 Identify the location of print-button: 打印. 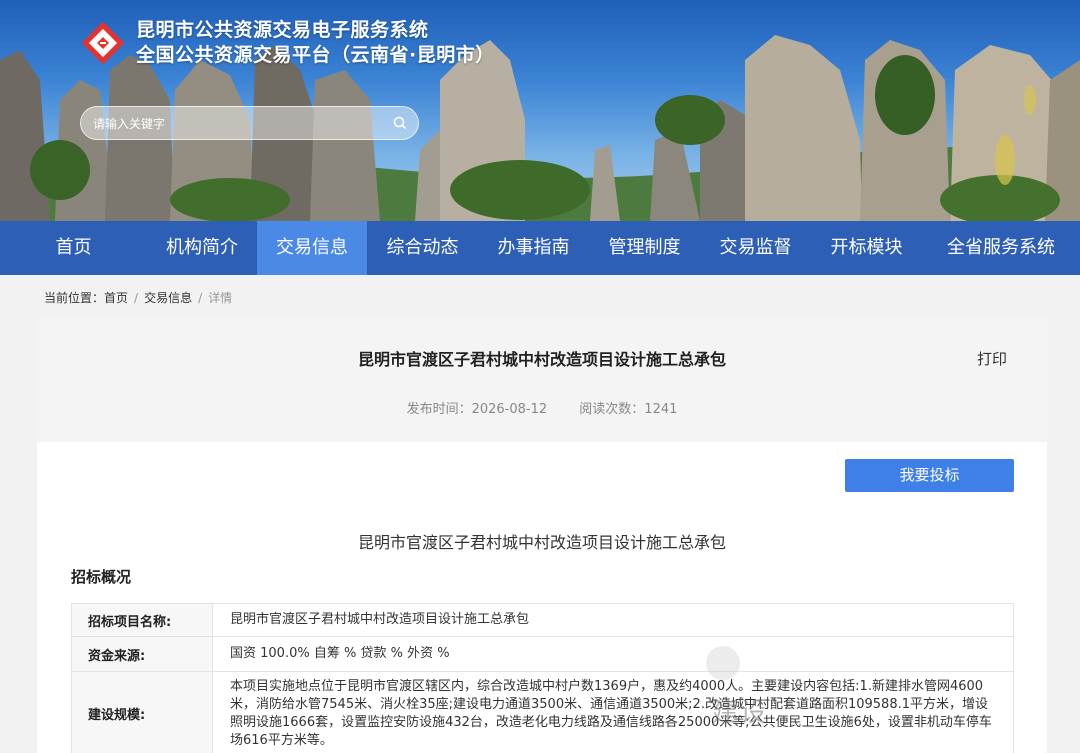
(992, 358).